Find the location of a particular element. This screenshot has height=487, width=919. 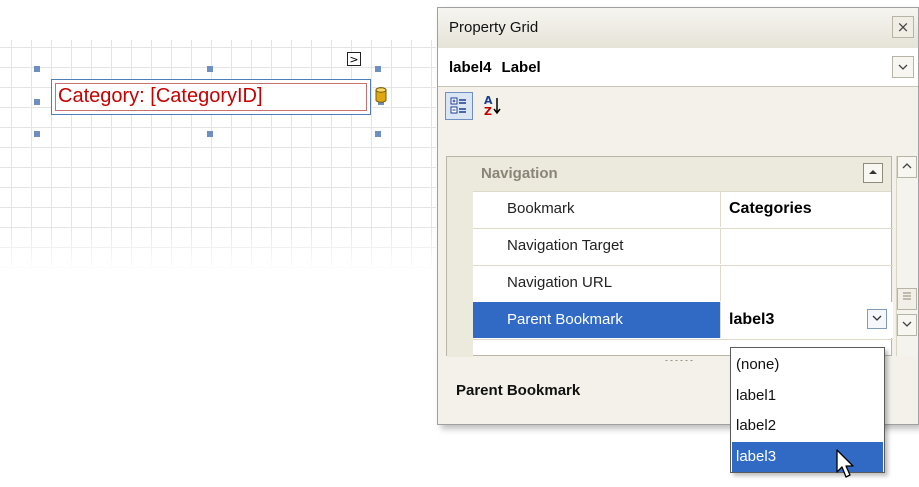

collapse-category-button is located at coordinates (873, 173).